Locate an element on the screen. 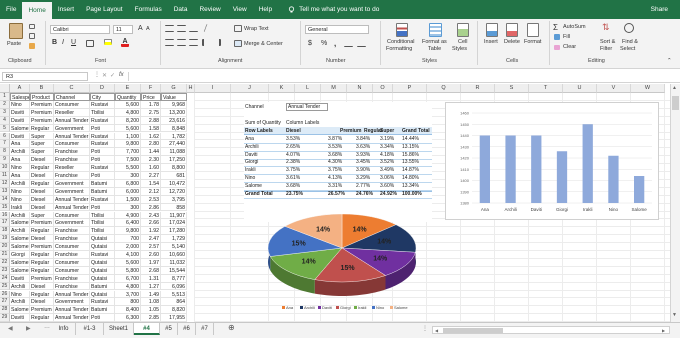 Image resolution: width=680 pixels, height=338 pixels. find-select-label: Find & is located at coordinates (630, 42).